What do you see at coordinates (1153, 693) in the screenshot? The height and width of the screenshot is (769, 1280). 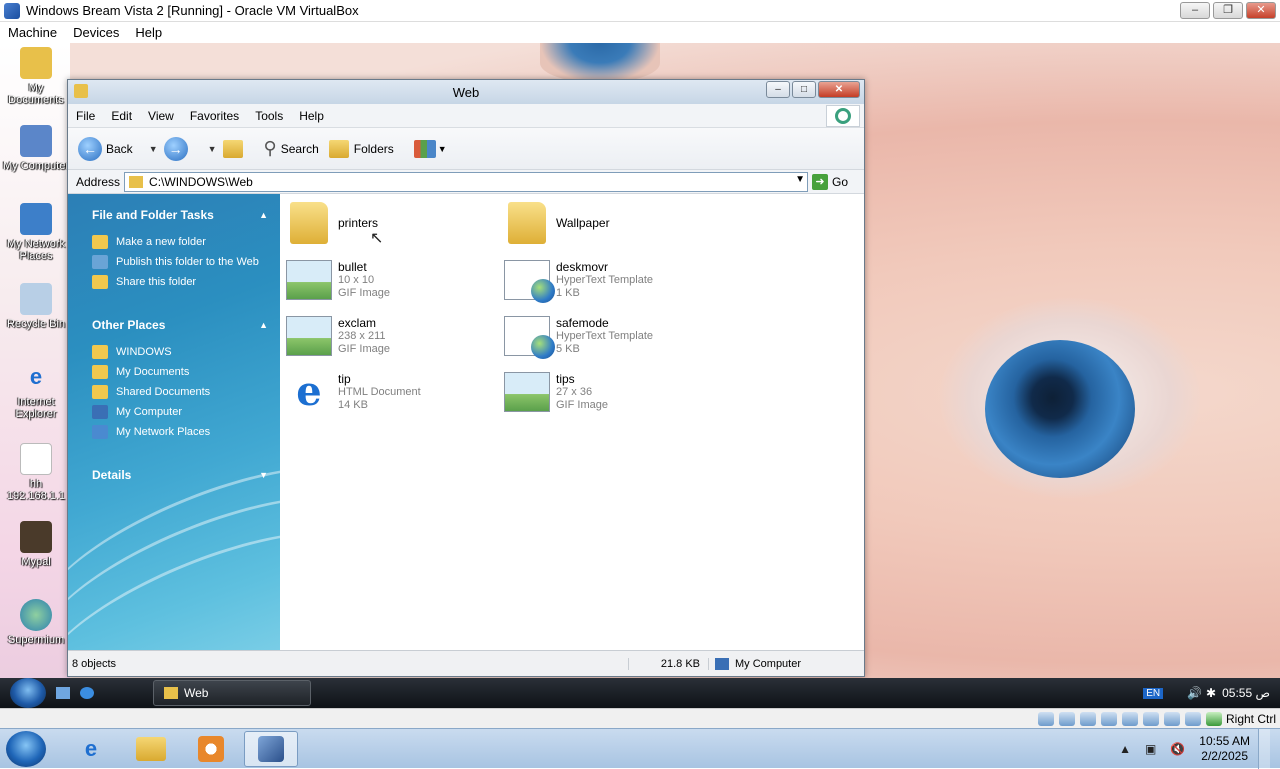 I see `language-indicator: EN` at bounding box center [1153, 693].